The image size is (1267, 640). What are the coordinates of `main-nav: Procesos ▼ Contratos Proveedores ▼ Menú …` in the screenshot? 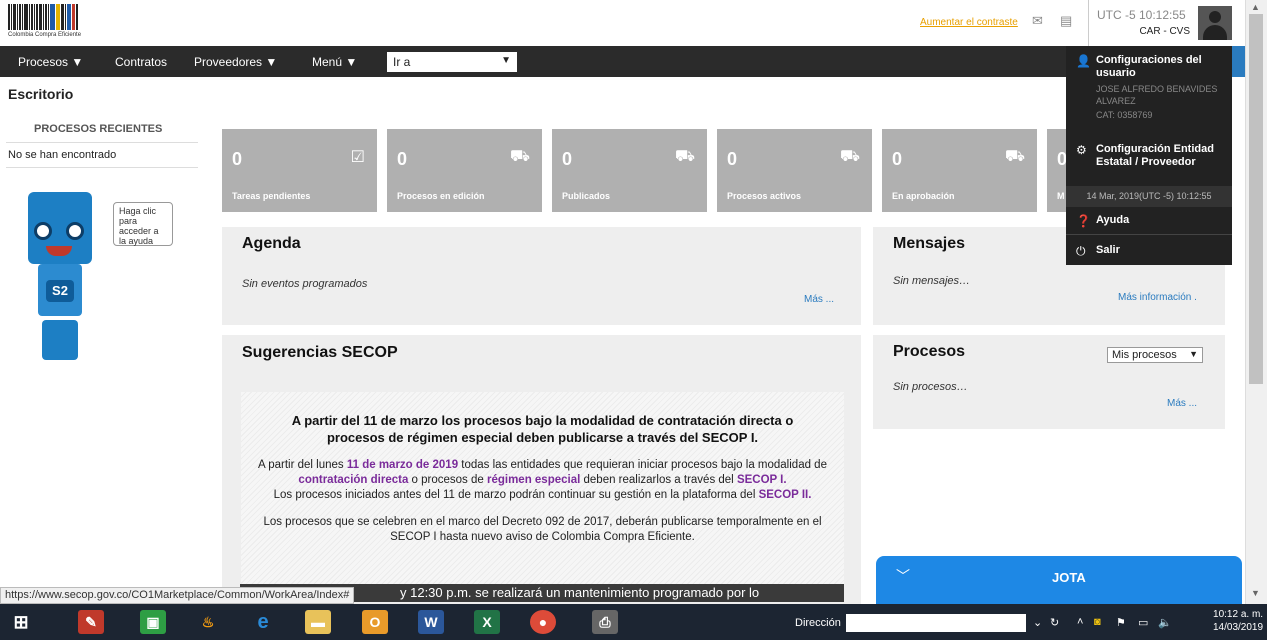 It's located at (622, 61).